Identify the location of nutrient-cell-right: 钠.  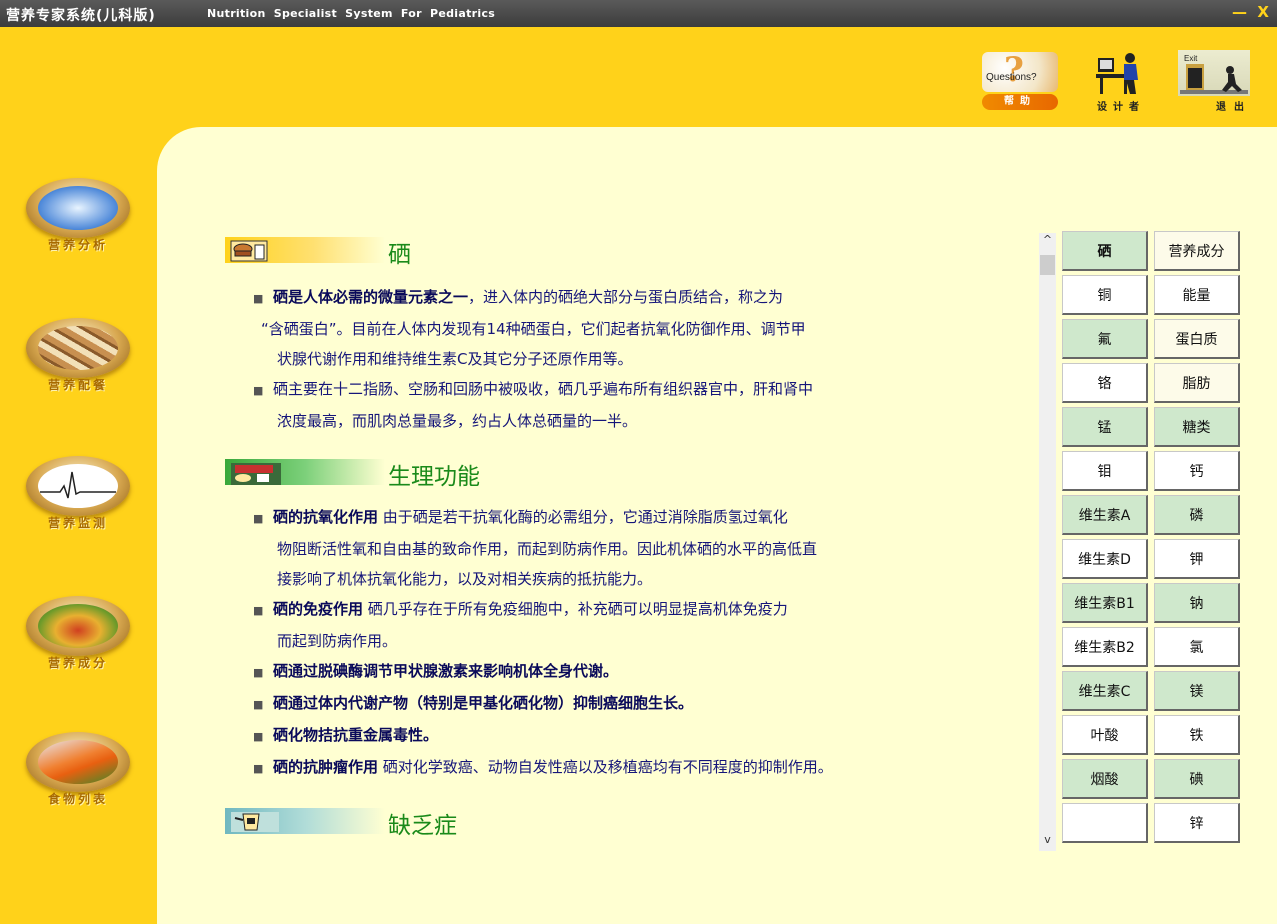
(1197, 603).